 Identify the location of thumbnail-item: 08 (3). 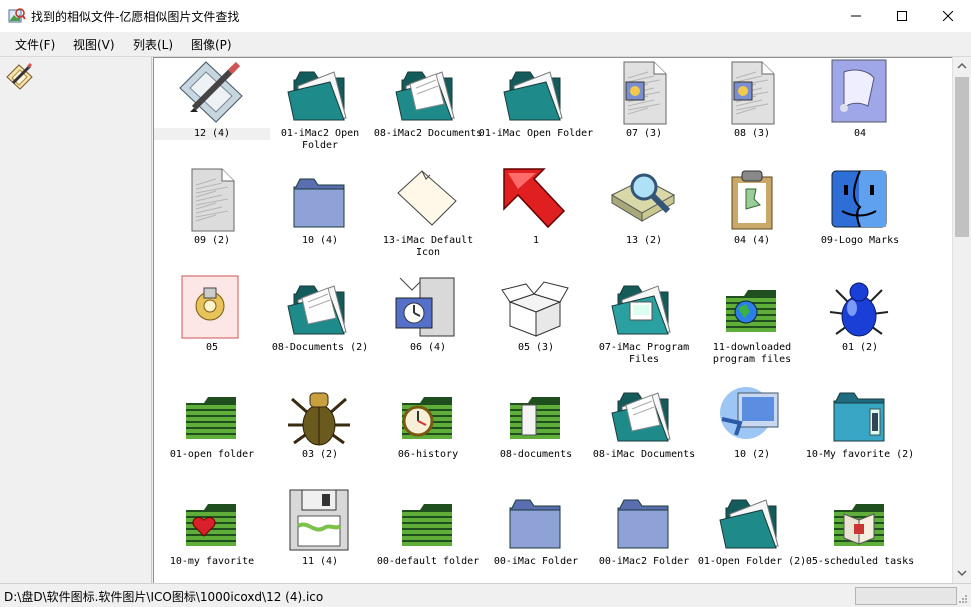
(752, 111).